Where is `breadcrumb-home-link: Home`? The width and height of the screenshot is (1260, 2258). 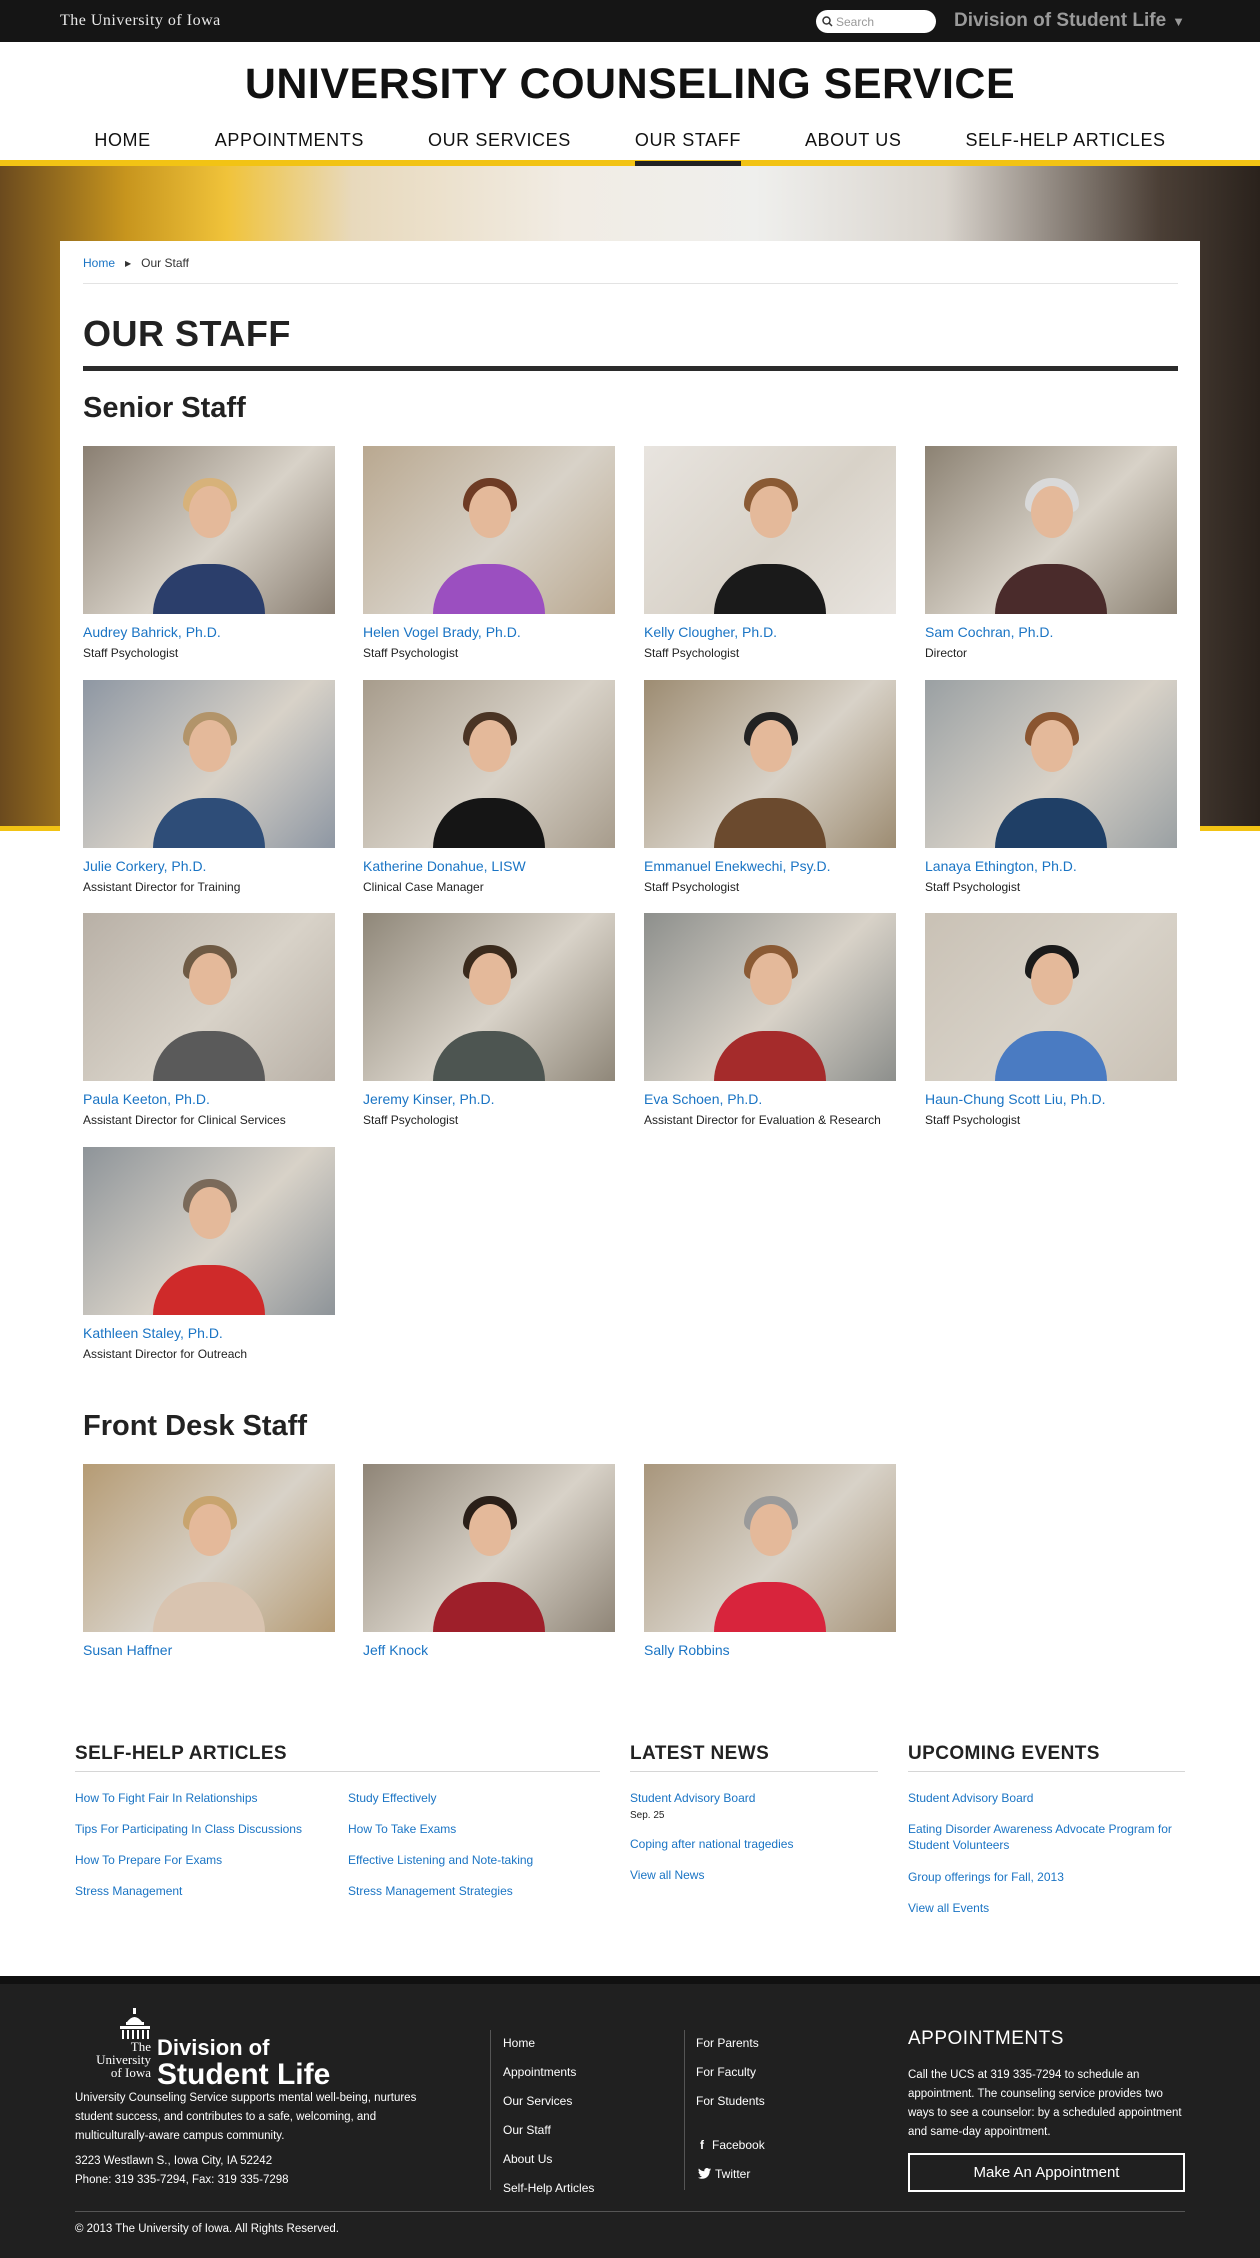 breadcrumb-home-link: Home is located at coordinates (99, 263).